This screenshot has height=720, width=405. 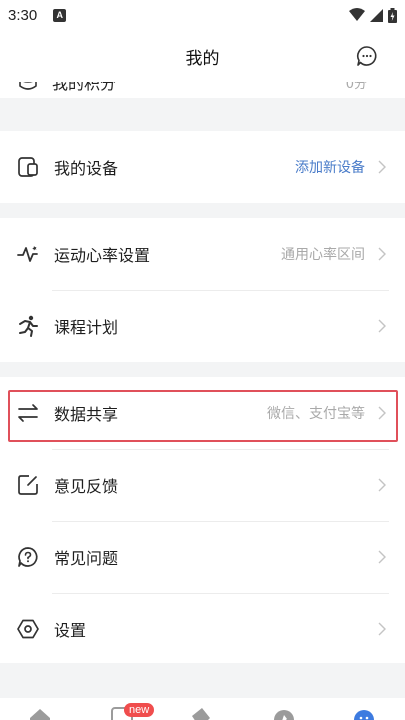 I want to click on page-title: 我的, so click(x=202, y=58).